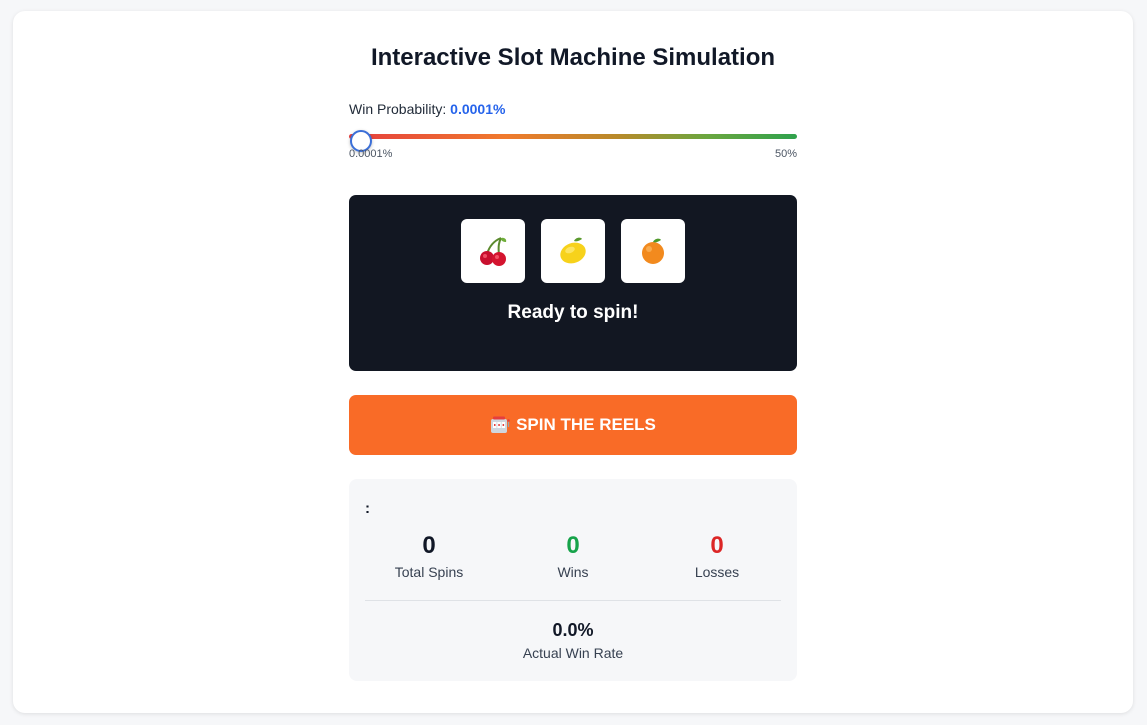 Image resolution: width=1147 pixels, height=725 pixels. Describe the element at coordinates (367, 508) in the screenshot. I see `statistics-heading: :` at that location.